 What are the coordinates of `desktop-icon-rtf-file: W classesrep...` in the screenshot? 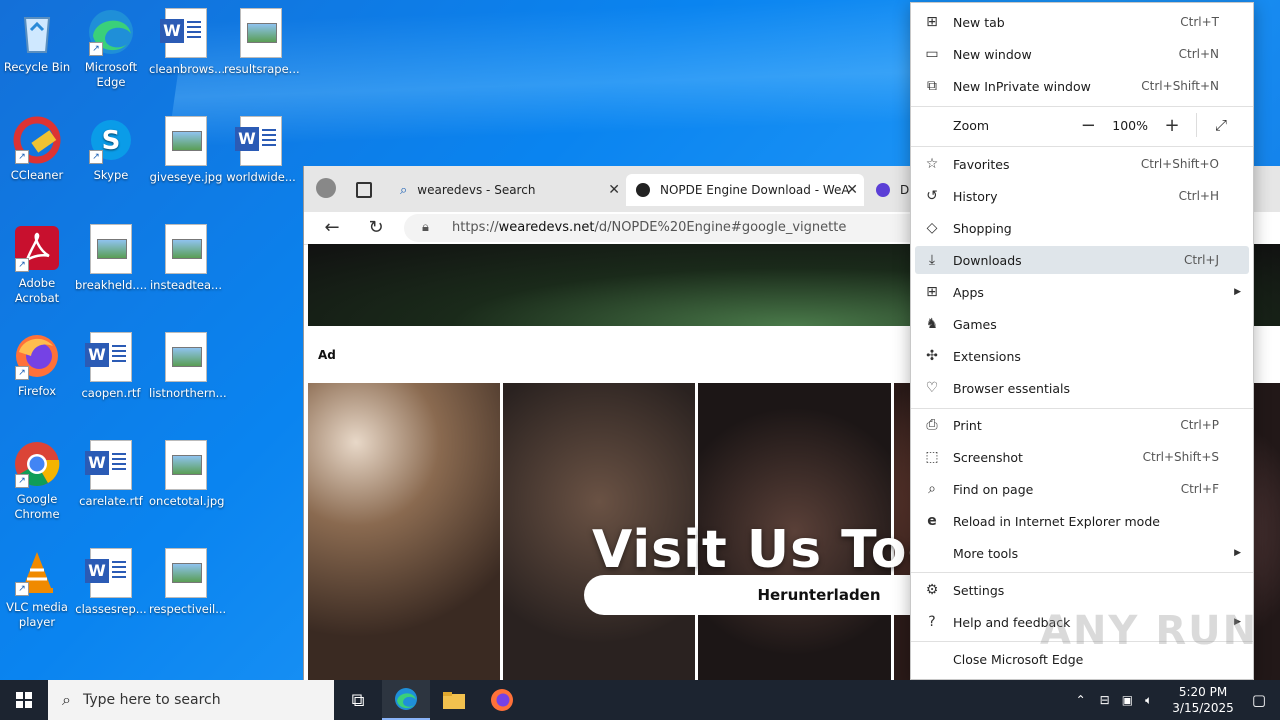 It's located at (111, 579).